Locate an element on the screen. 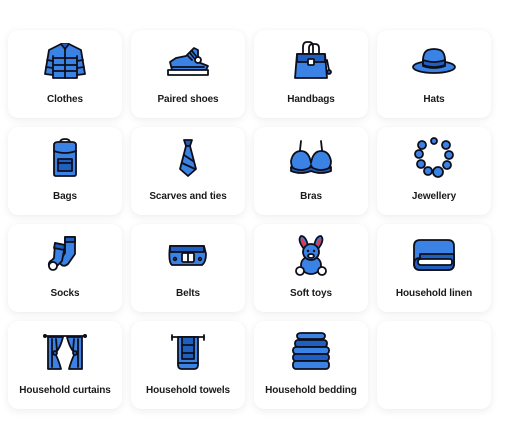  category-tile-hats: Hats is located at coordinates (434, 74).